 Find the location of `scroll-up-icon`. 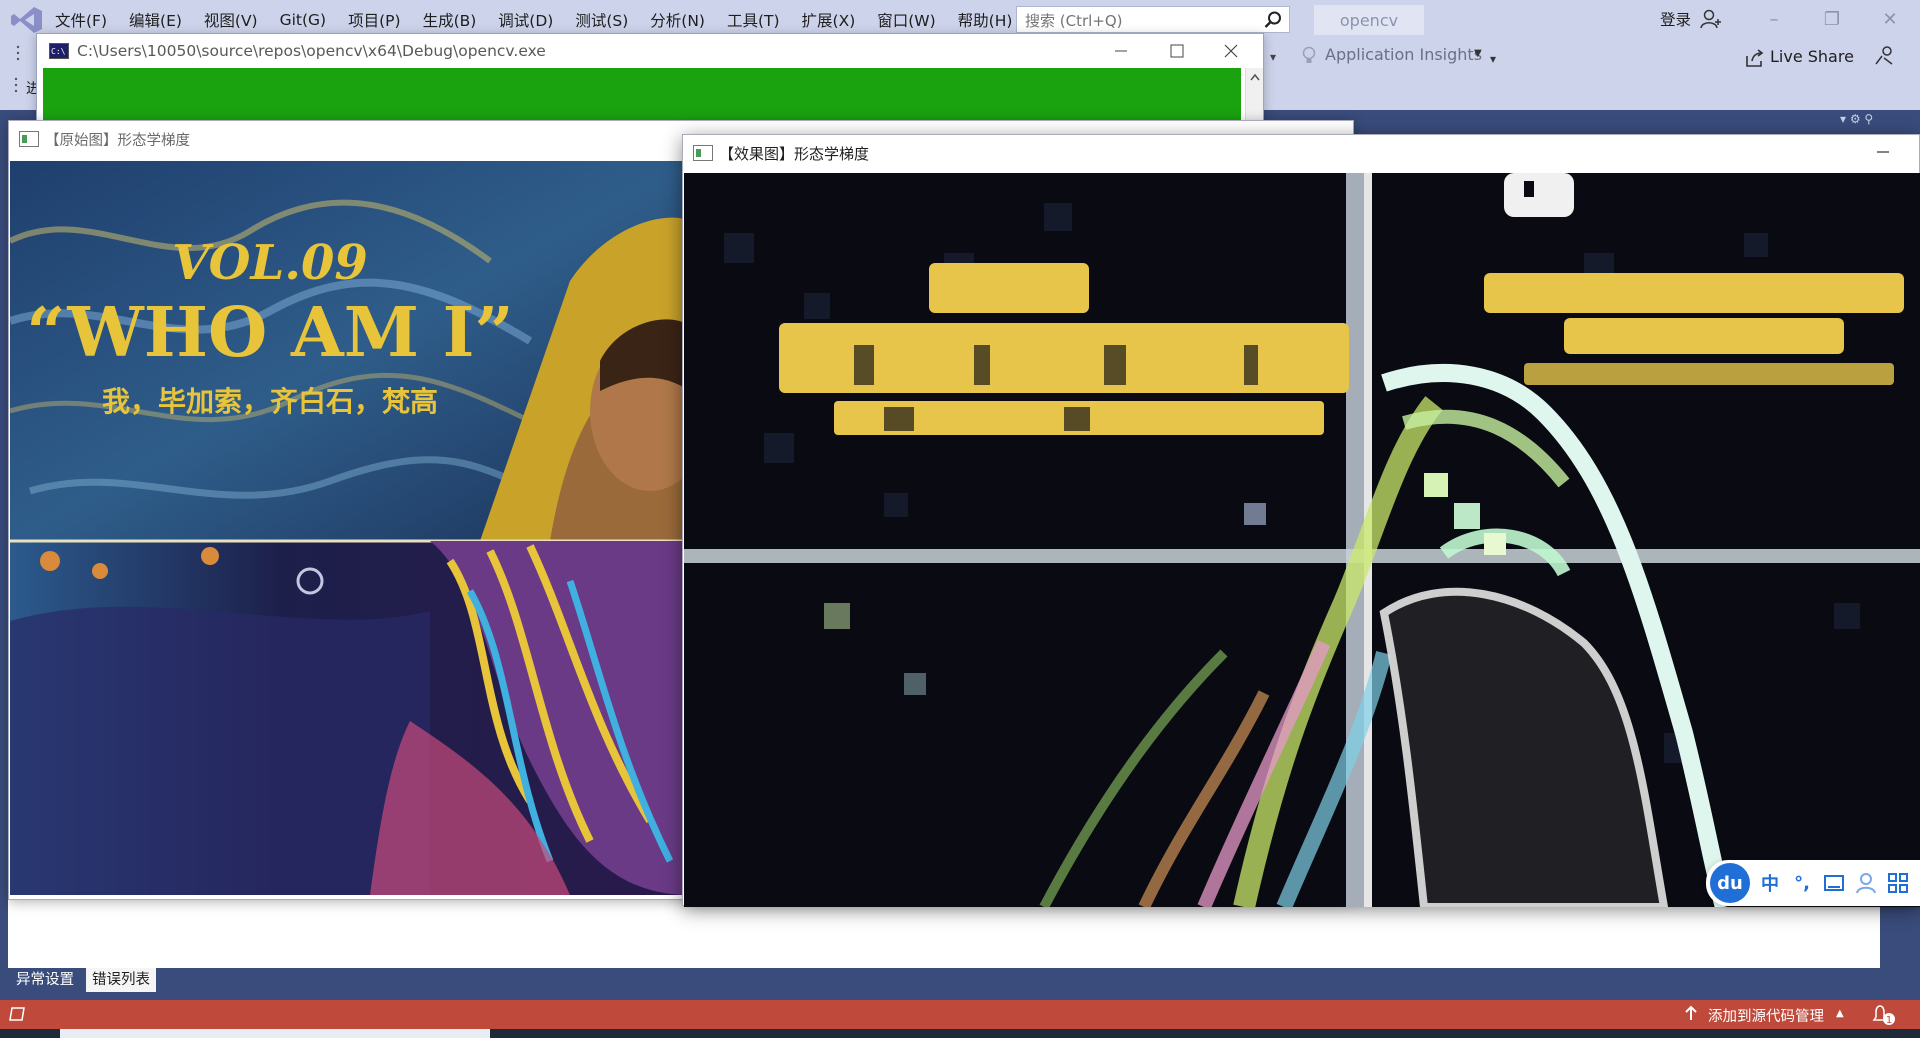

scroll-up-icon is located at coordinates (1255, 77).